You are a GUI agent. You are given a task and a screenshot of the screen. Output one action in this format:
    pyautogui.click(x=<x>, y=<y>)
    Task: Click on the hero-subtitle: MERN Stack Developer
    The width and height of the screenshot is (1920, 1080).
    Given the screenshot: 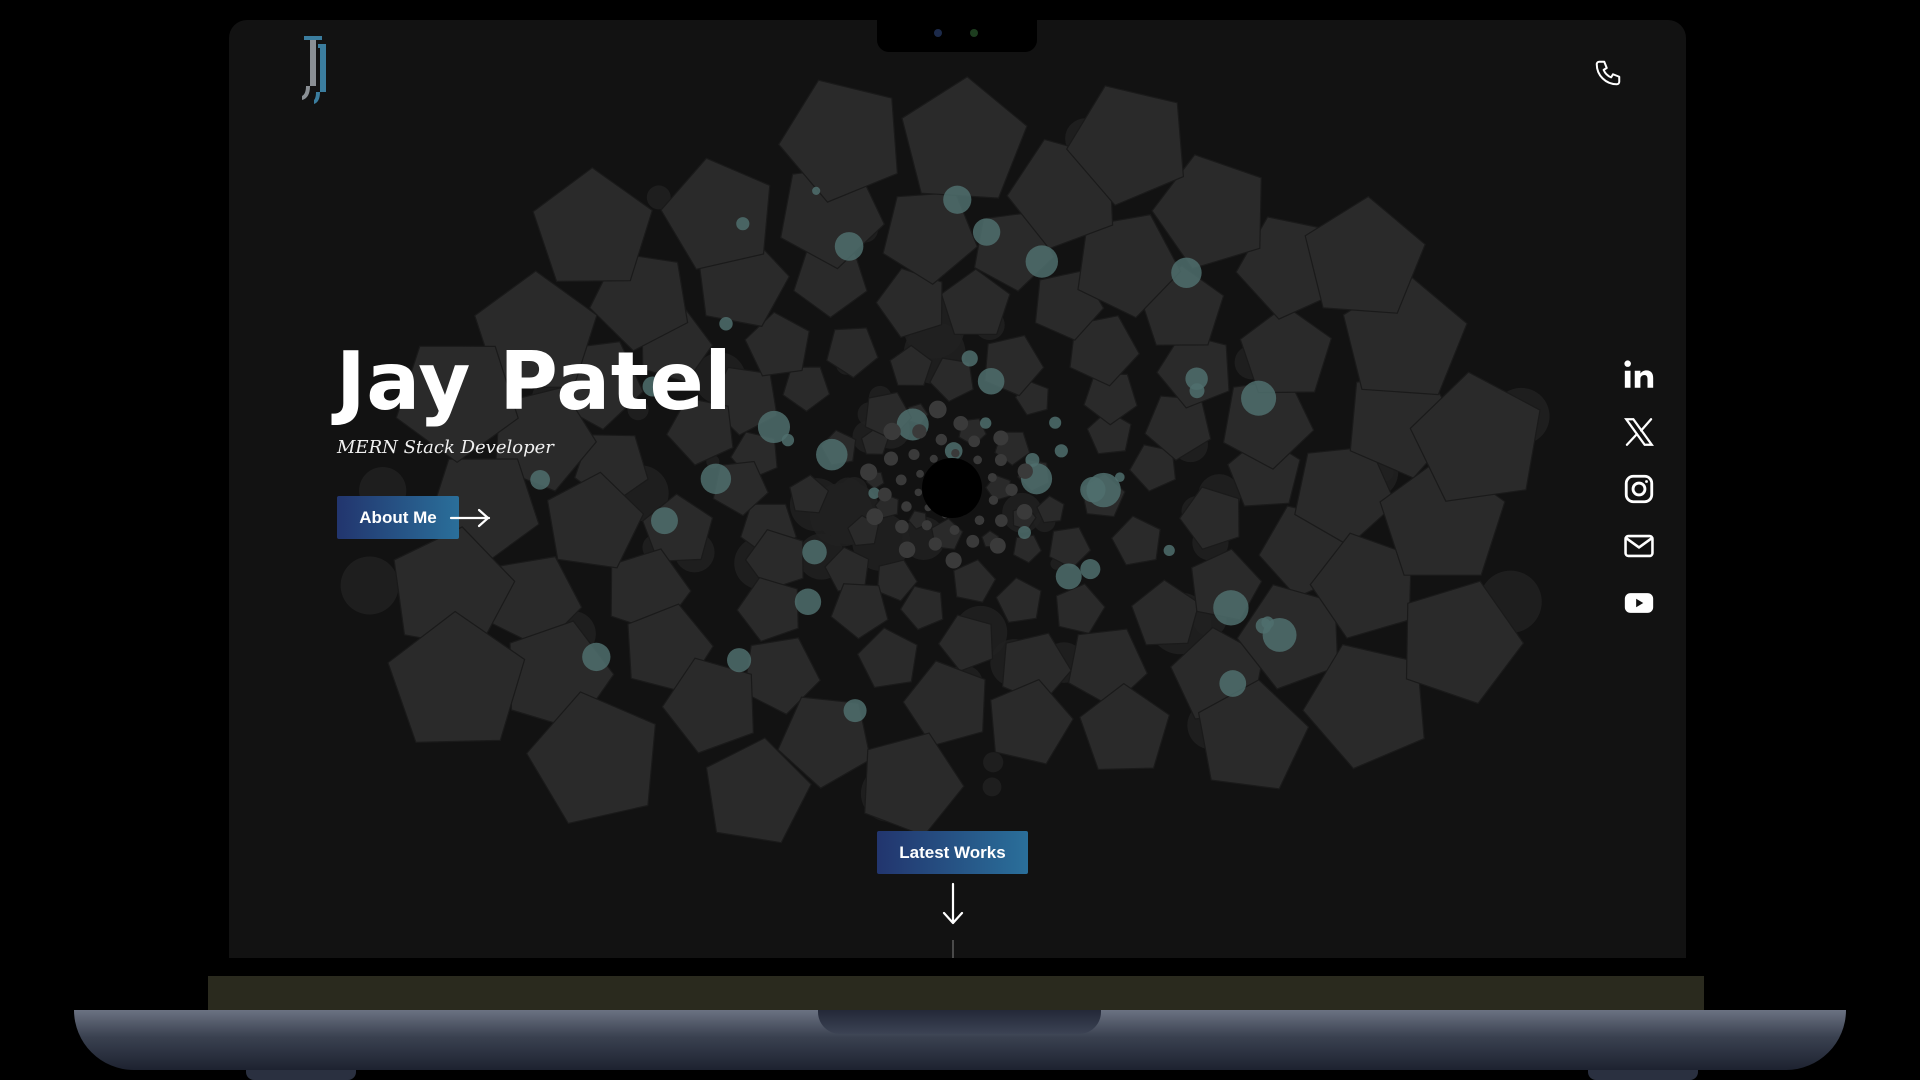 What is the action you would take?
    pyautogui.click(x=445, y=447)
    